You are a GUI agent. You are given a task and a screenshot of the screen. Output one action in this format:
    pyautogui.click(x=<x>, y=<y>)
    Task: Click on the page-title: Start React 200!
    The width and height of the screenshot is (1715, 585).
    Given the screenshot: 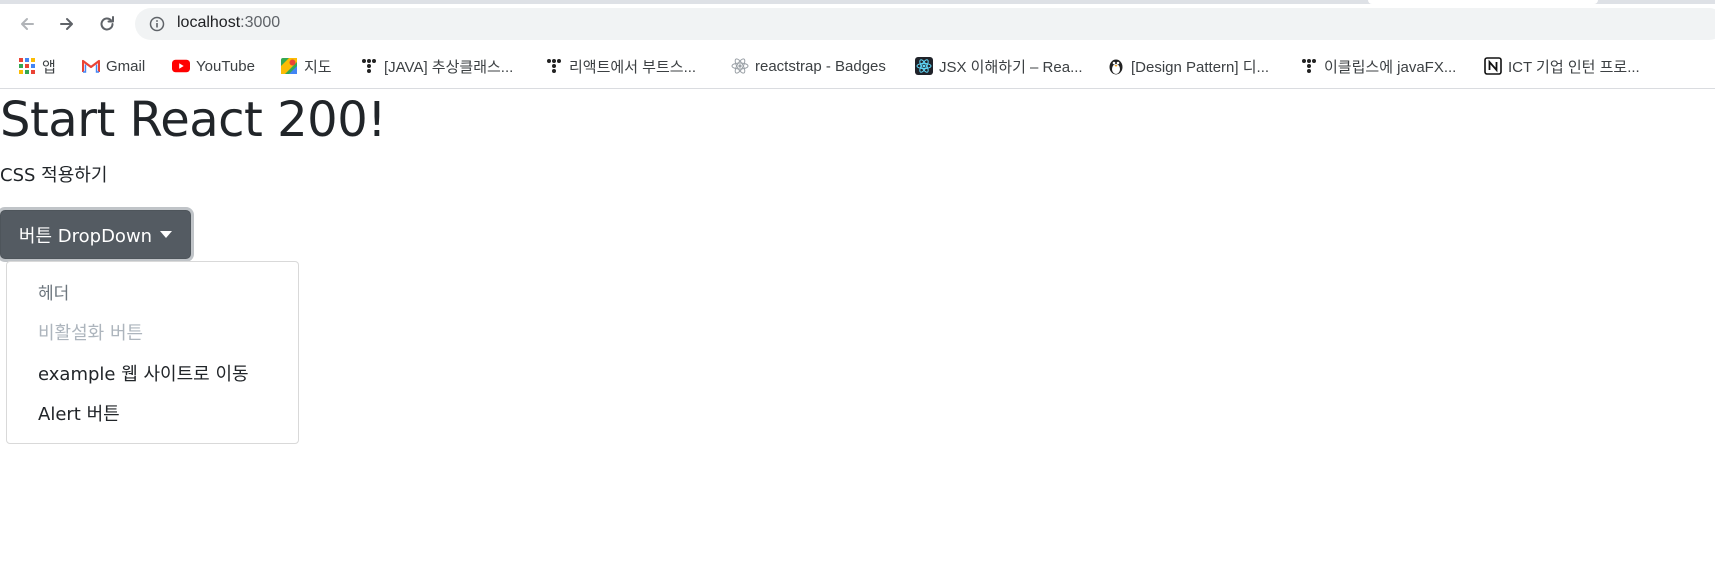 What is the action you would take?
    pyautogui.click(x=193, y=120)
    